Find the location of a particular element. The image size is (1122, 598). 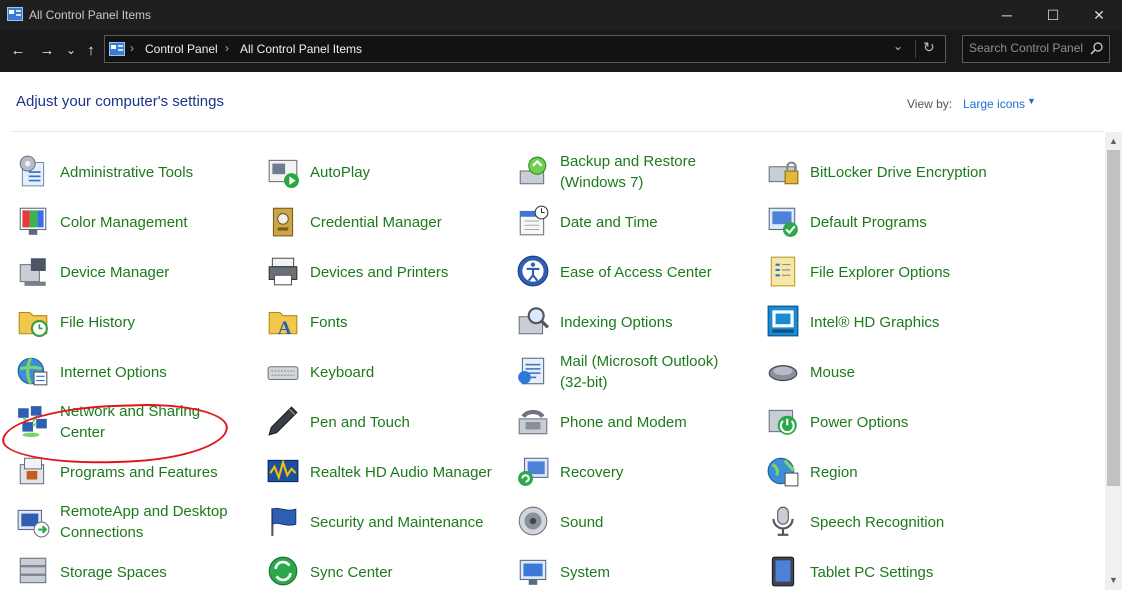

address-dropdown-icon: ⌄ is located at coordinates (898, 46).